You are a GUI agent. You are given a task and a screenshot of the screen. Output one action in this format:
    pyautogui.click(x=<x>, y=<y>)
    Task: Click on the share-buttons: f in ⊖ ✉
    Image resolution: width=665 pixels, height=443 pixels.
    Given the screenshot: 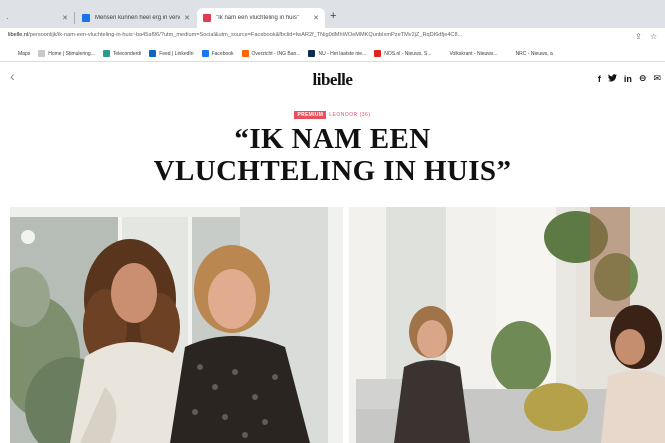 What is the action you would take?
    pyautogui.click(x=626, y=78)
    